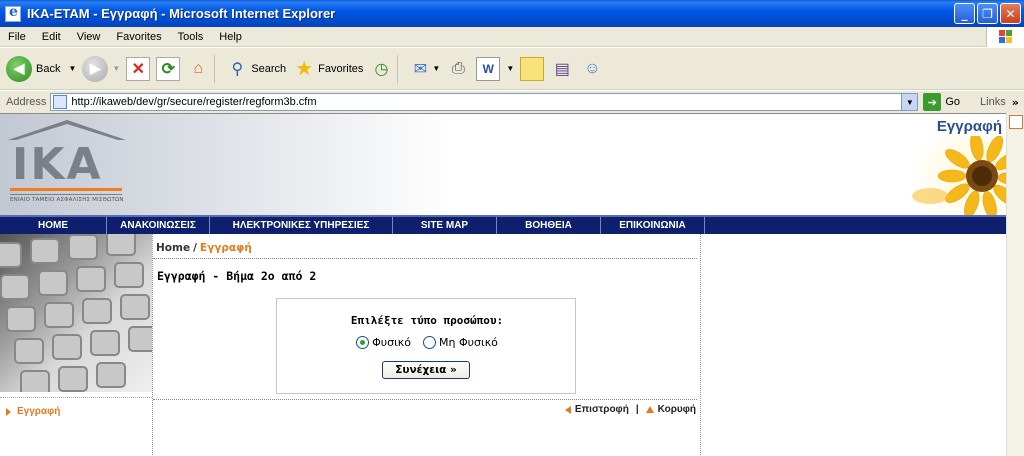 This screenshot has height=456, width=1024. What do you see at coordinates (304, 69) in the screenshot?
I see `favorites-star-icon: ★` at bounding box center [304, 69].